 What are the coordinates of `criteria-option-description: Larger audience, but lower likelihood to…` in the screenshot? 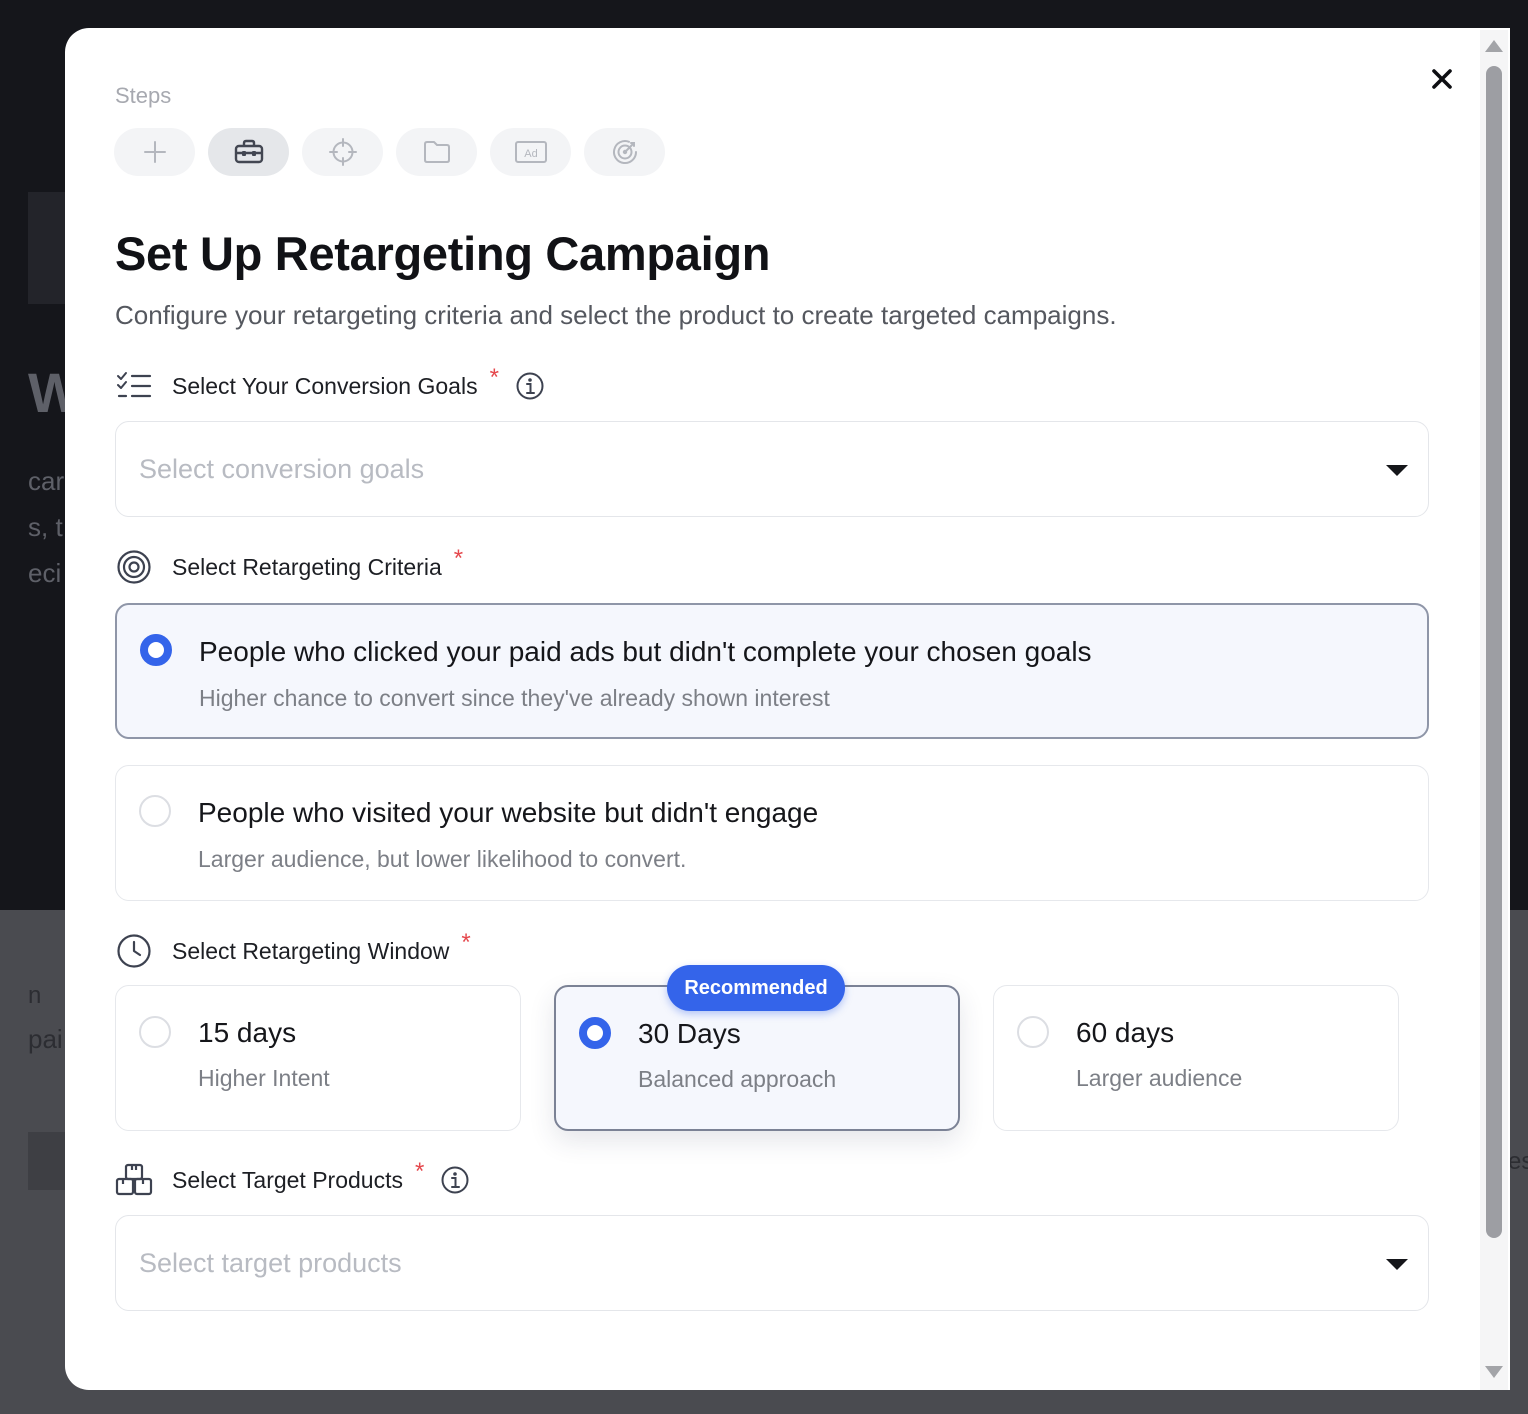 It's located at (442, 859).